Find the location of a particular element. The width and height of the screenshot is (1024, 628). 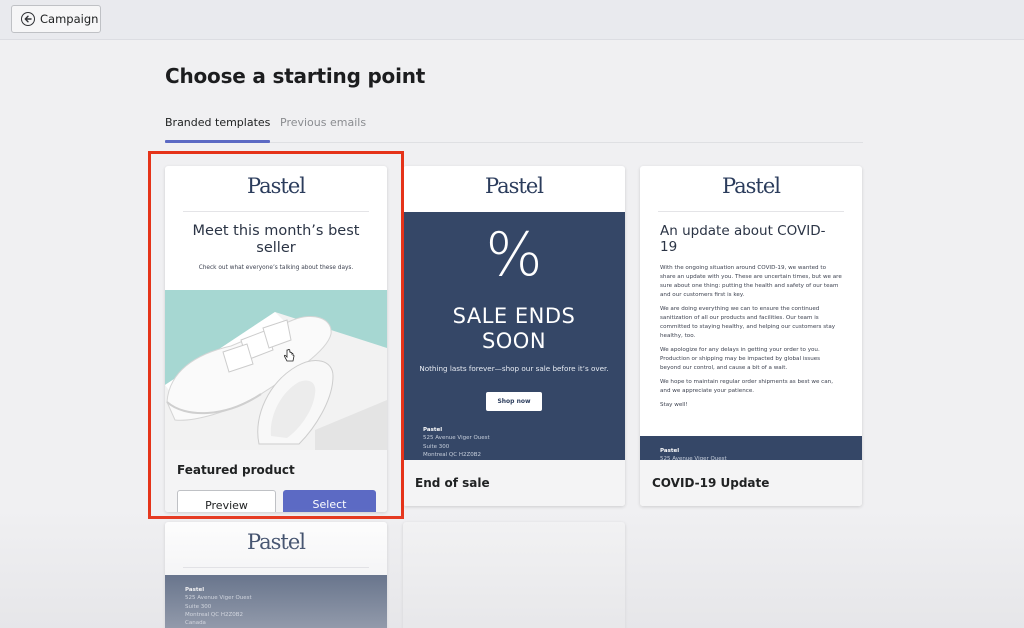

template-card-placeholder is located at coordinates (514, 575).